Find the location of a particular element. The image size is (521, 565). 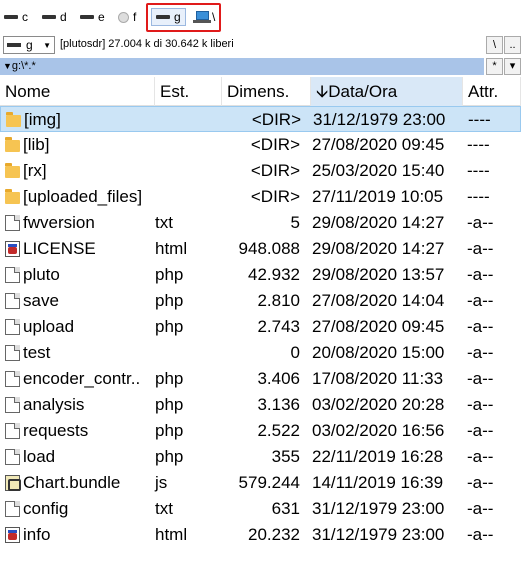

header-ext: Est. is located at coordinates (188, 91).